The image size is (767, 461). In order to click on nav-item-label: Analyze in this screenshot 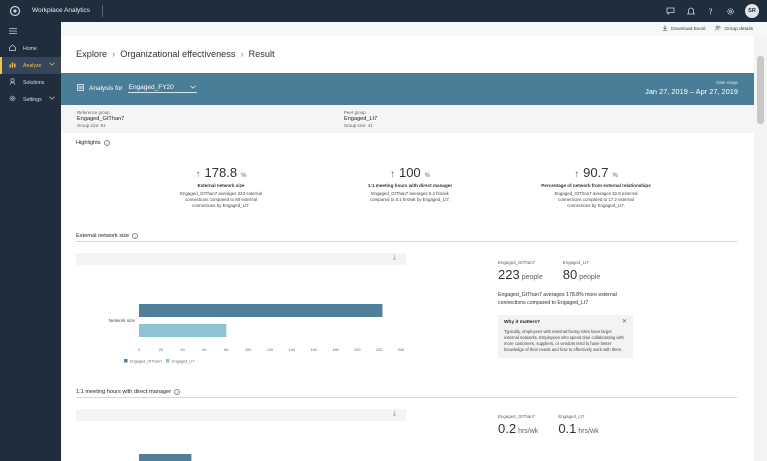, I will do `click(32, 65)`.